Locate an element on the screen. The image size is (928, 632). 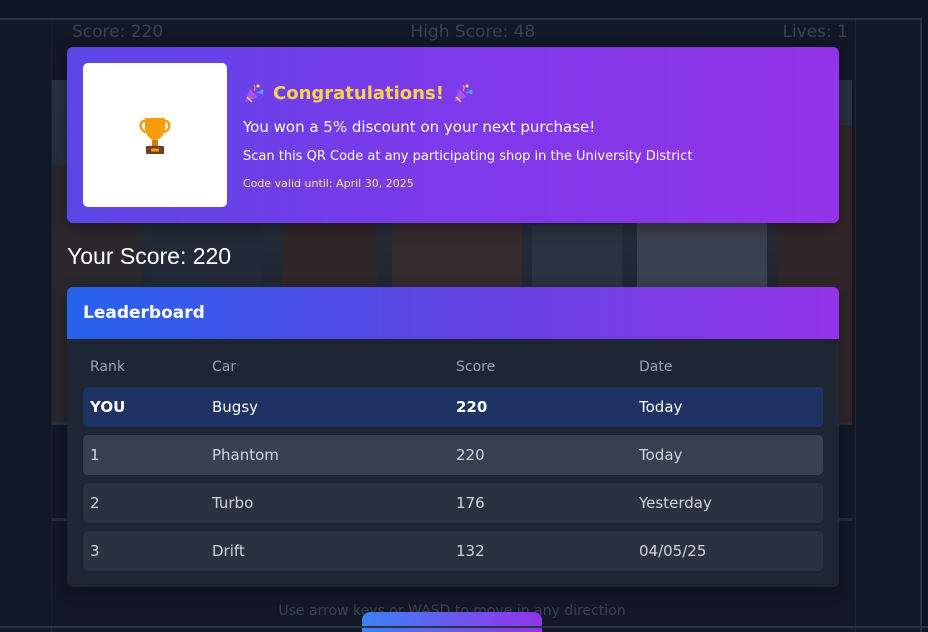
row-rank: YOU is located at coordinates (108, 407).